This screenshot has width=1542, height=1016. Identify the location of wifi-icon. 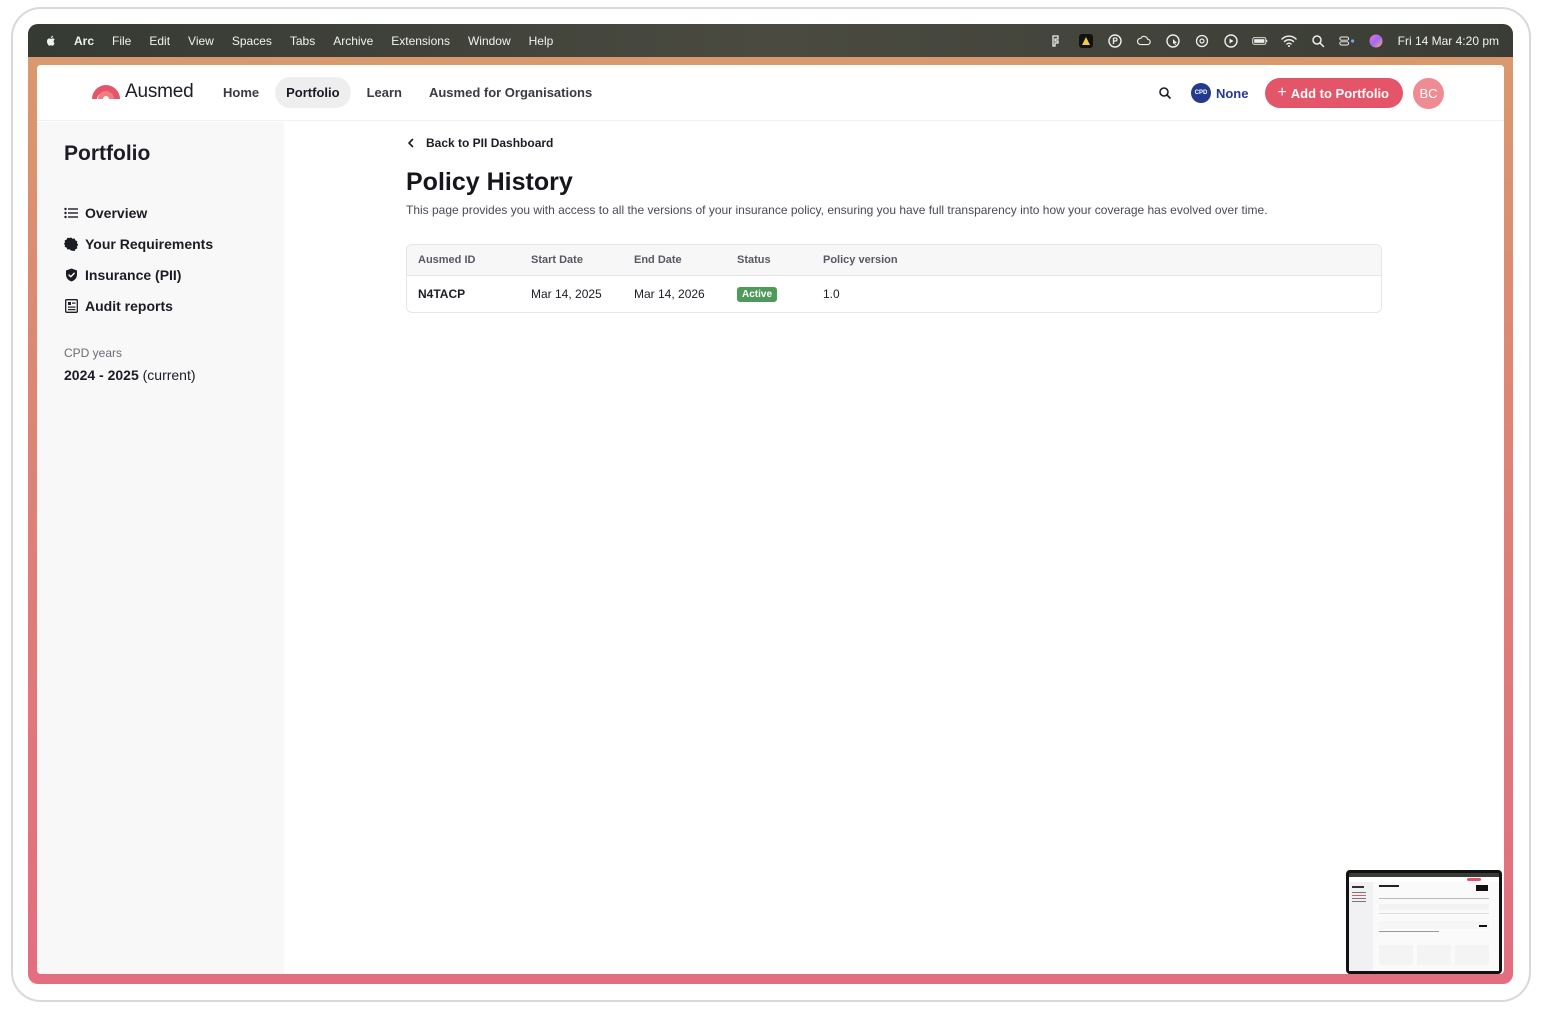
(1288, 41).